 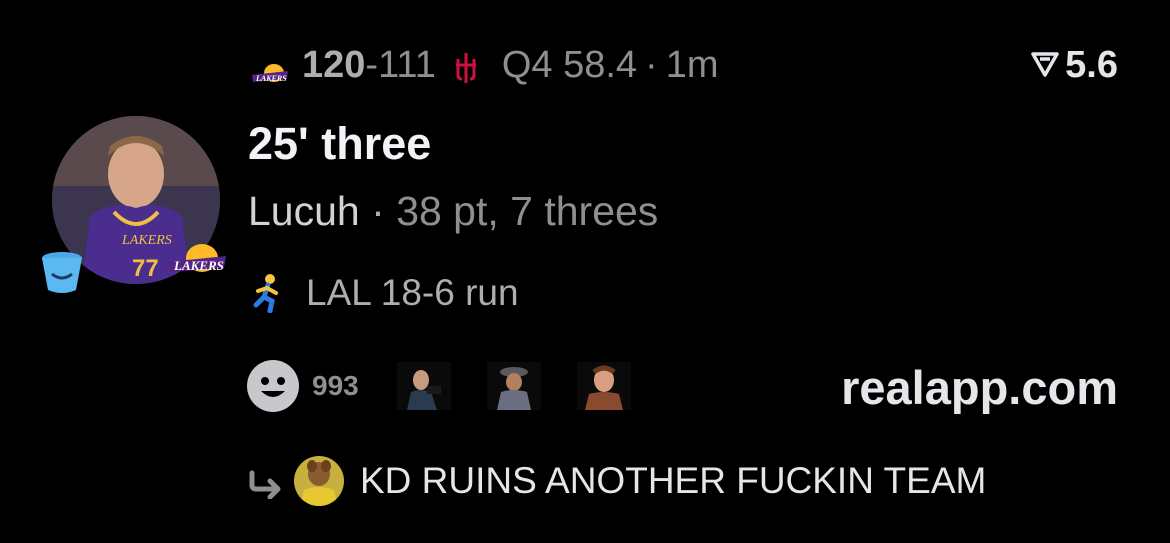 I want to click on boost-badge: 5.6, so click(x=1074, y=65).